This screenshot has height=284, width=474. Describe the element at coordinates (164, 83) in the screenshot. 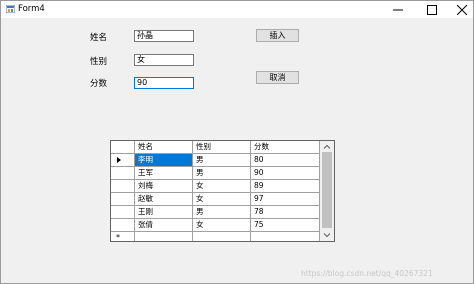

I see `score-input: 90` at that location.